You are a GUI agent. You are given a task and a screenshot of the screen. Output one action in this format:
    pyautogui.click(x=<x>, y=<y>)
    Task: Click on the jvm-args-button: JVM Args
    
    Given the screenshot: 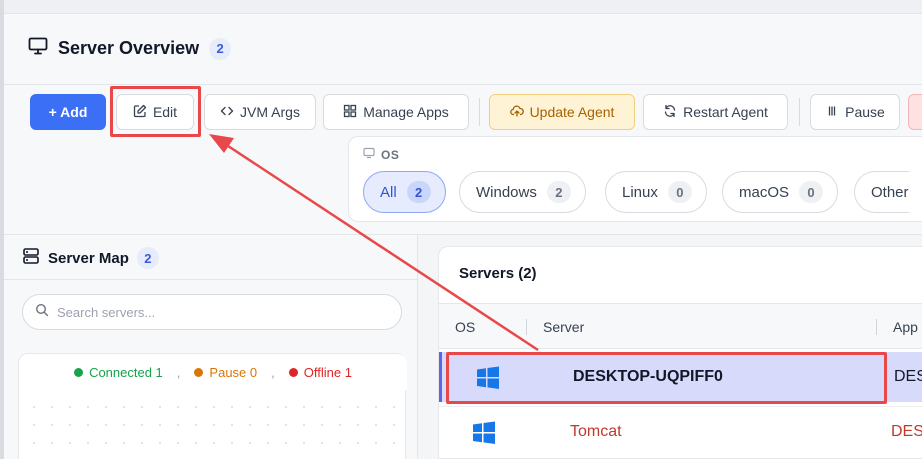 What is the action you would take?
    pyautogui.click(x=260, y=112)
    